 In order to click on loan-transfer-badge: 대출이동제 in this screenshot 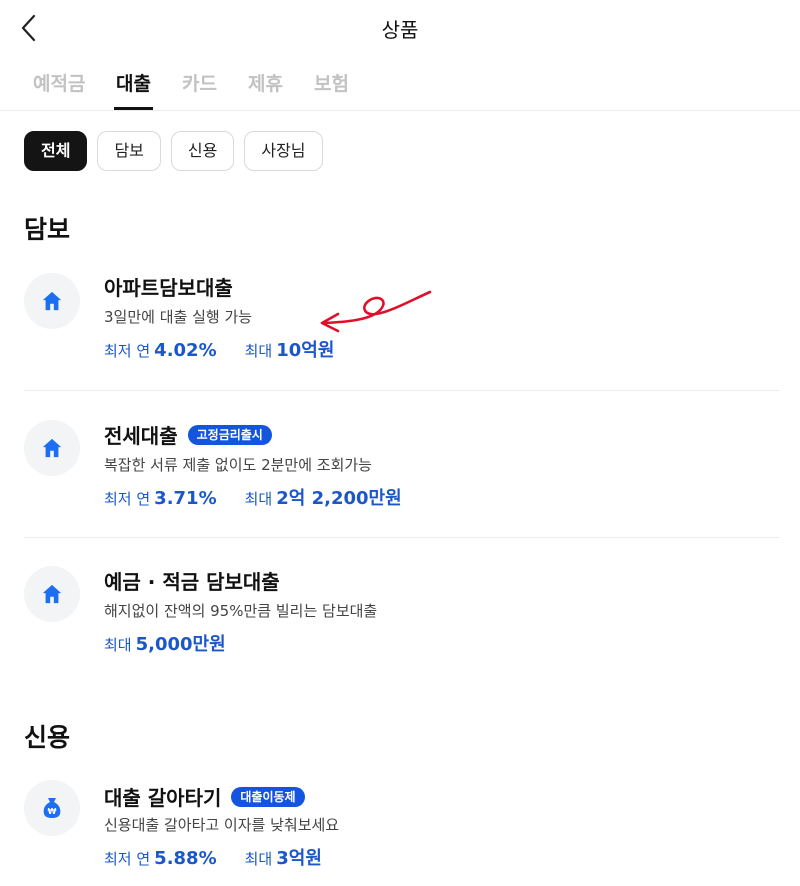, I will do `click(268, 796)`.